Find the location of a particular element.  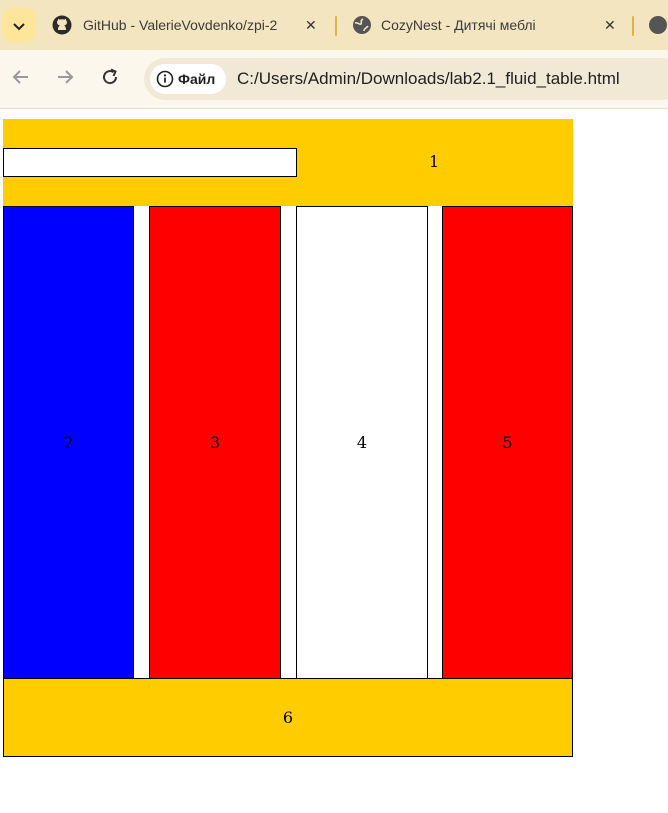

footer-cell: 6 is located at coordinates (288, 717).